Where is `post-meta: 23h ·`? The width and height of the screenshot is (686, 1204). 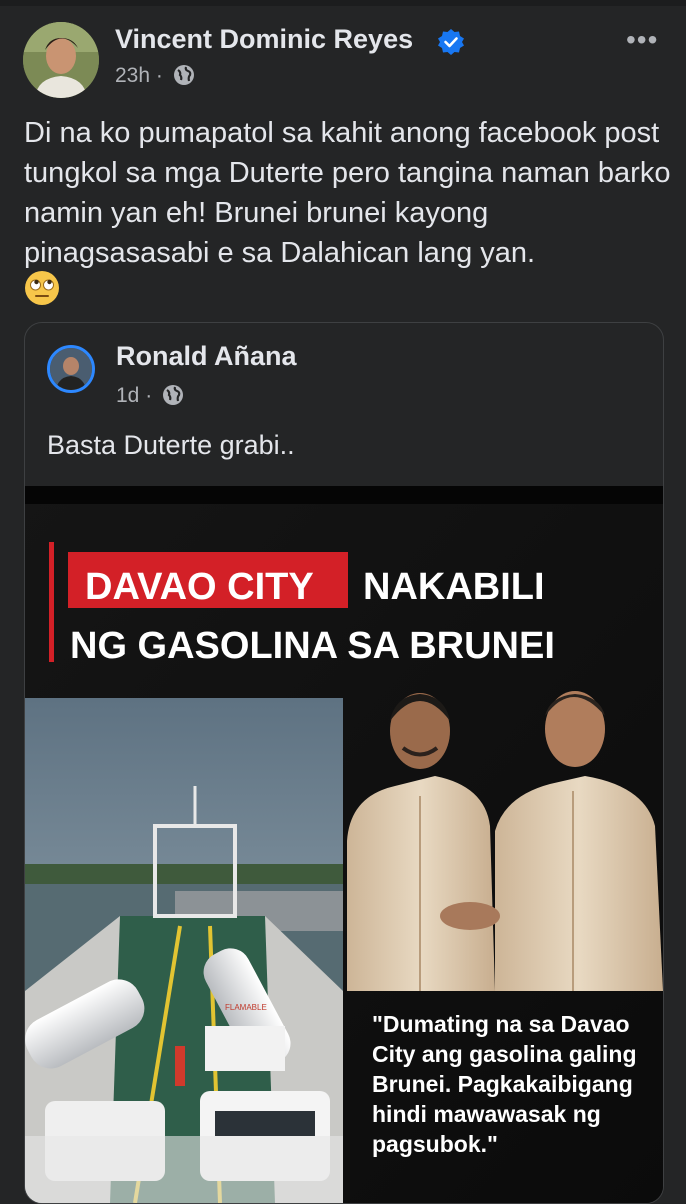
post-meta: 23h · is located at coordinates (155, 76).